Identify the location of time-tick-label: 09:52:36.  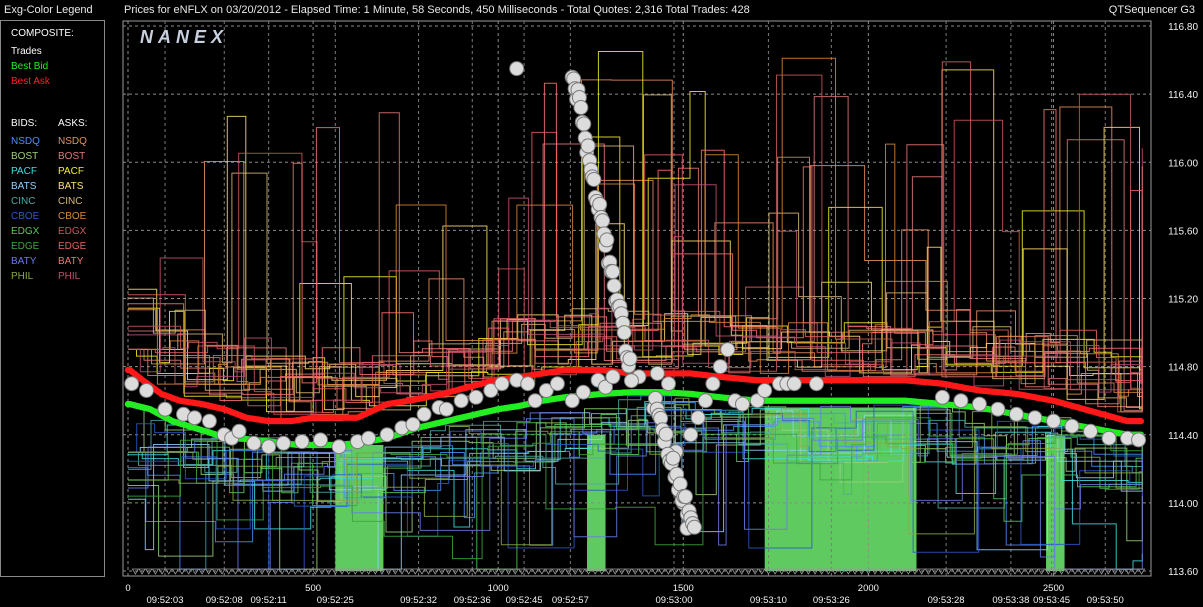
(472, 600).